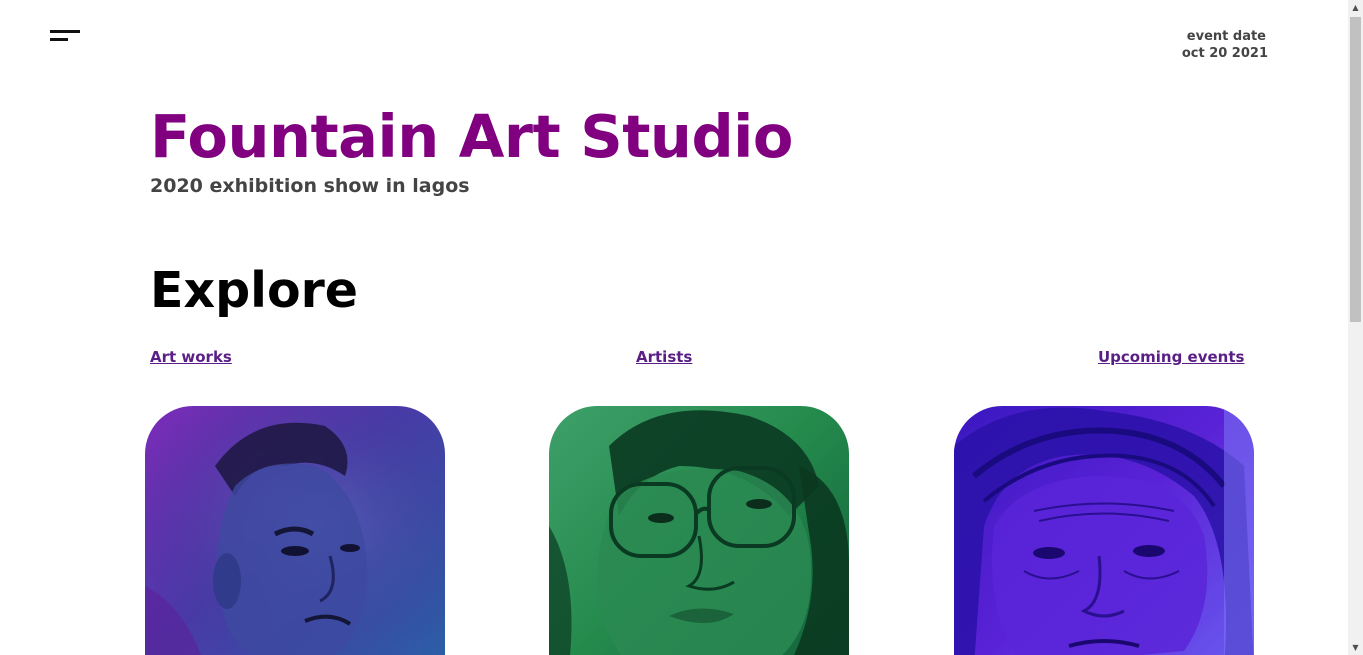  I want to click on scroll-down-arrow-icon: ▼, so click(1355, 647).